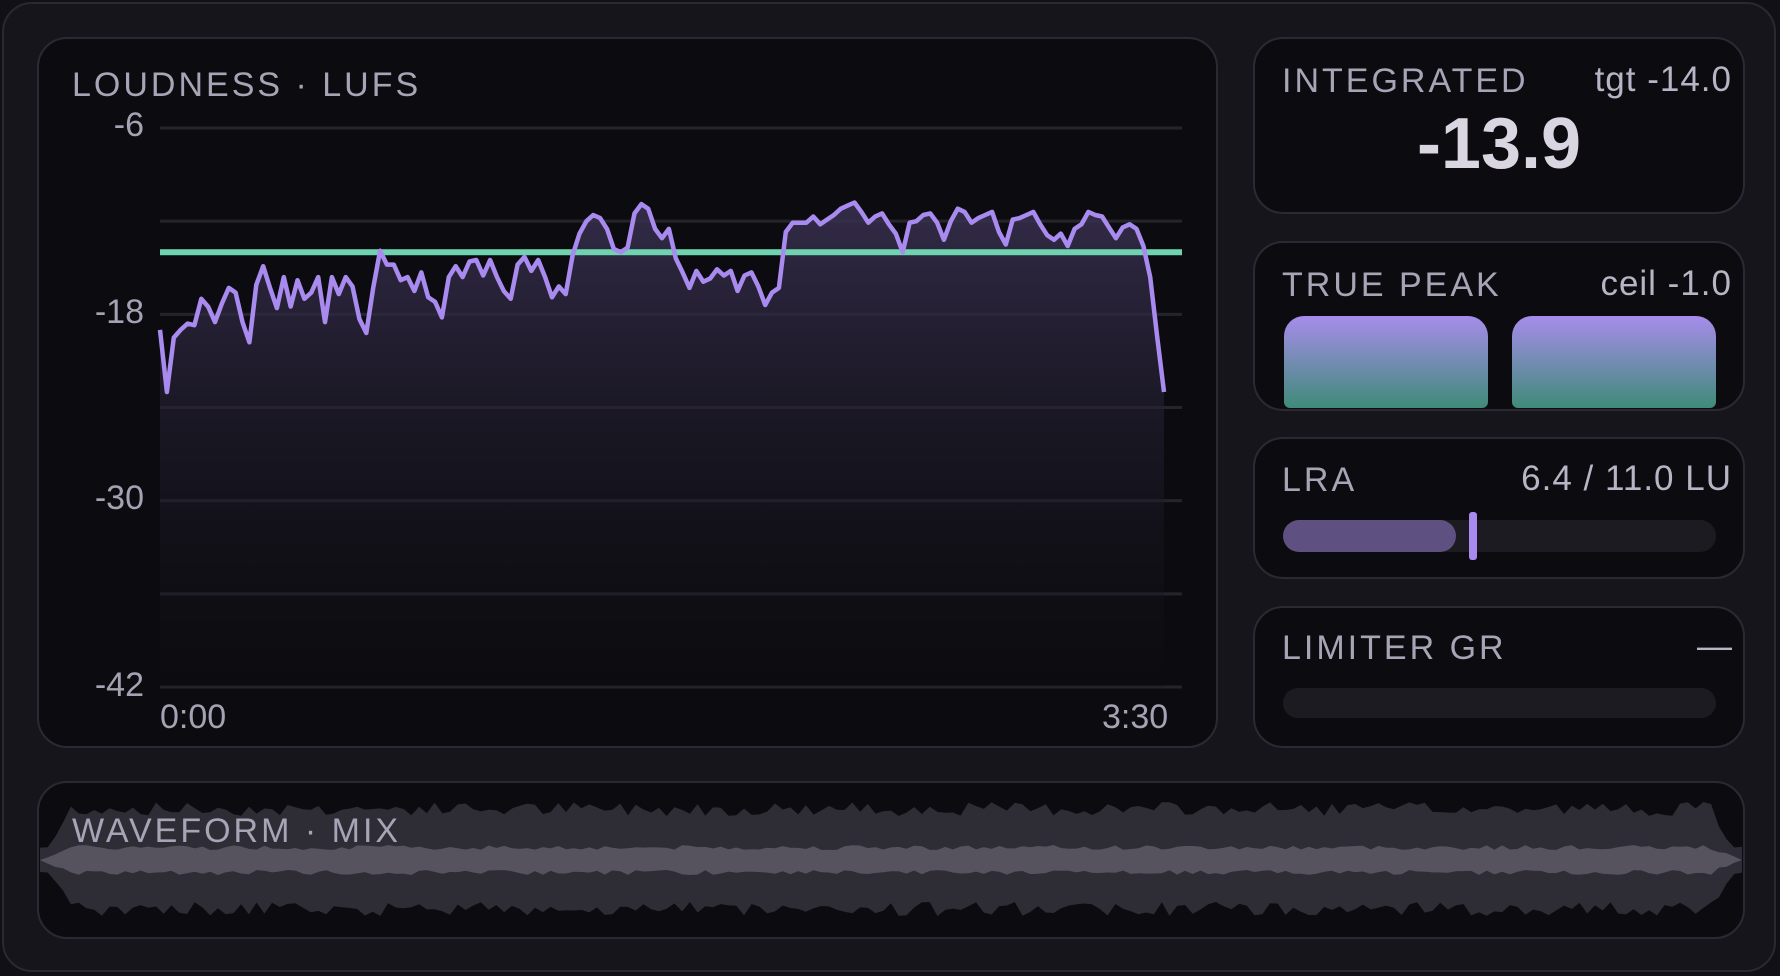 This screenshot has height=976, width=1780. What do you see at coordinates (237, 831) in the screenshot?
I see `waveform-label: WAVEFORM · MIX` at bounding box center [237, 831].